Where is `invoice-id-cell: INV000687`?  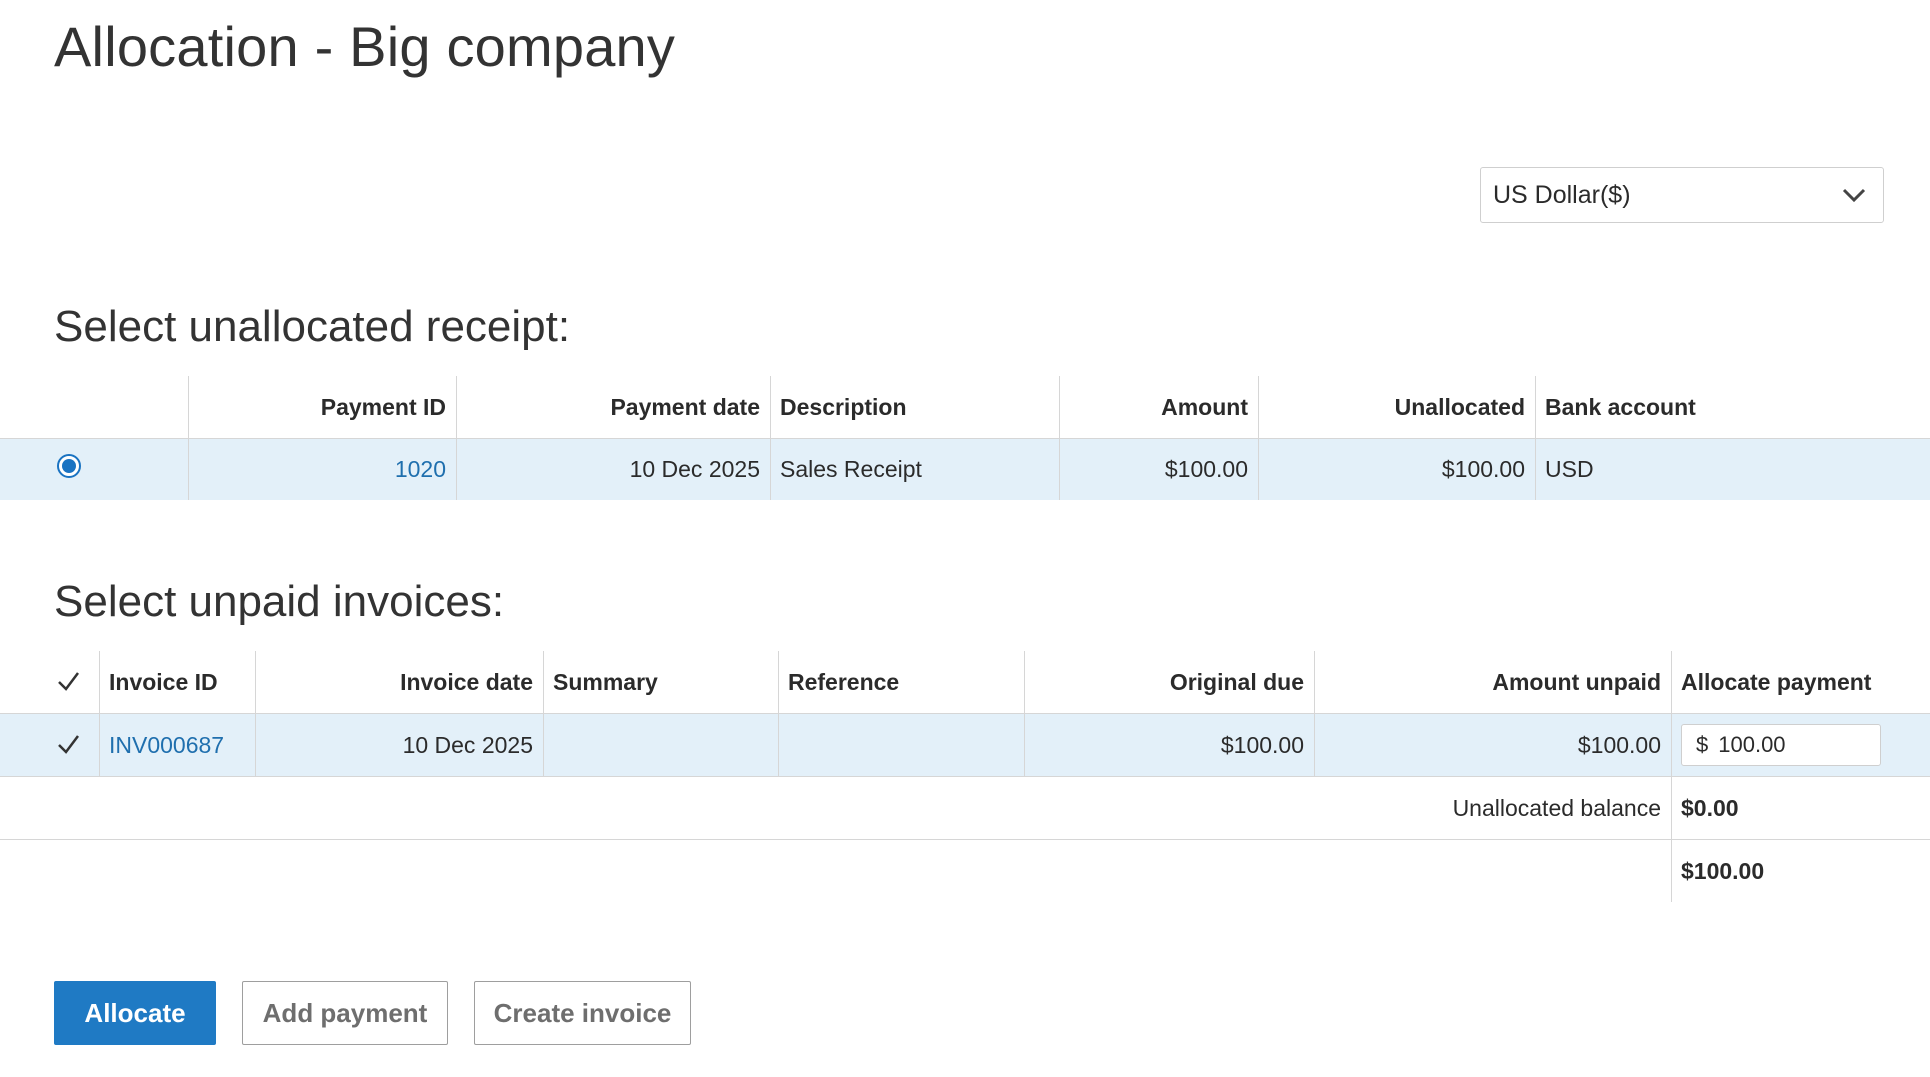 invoice-id-cell: INV000687 is located at coordinates (177, 745).